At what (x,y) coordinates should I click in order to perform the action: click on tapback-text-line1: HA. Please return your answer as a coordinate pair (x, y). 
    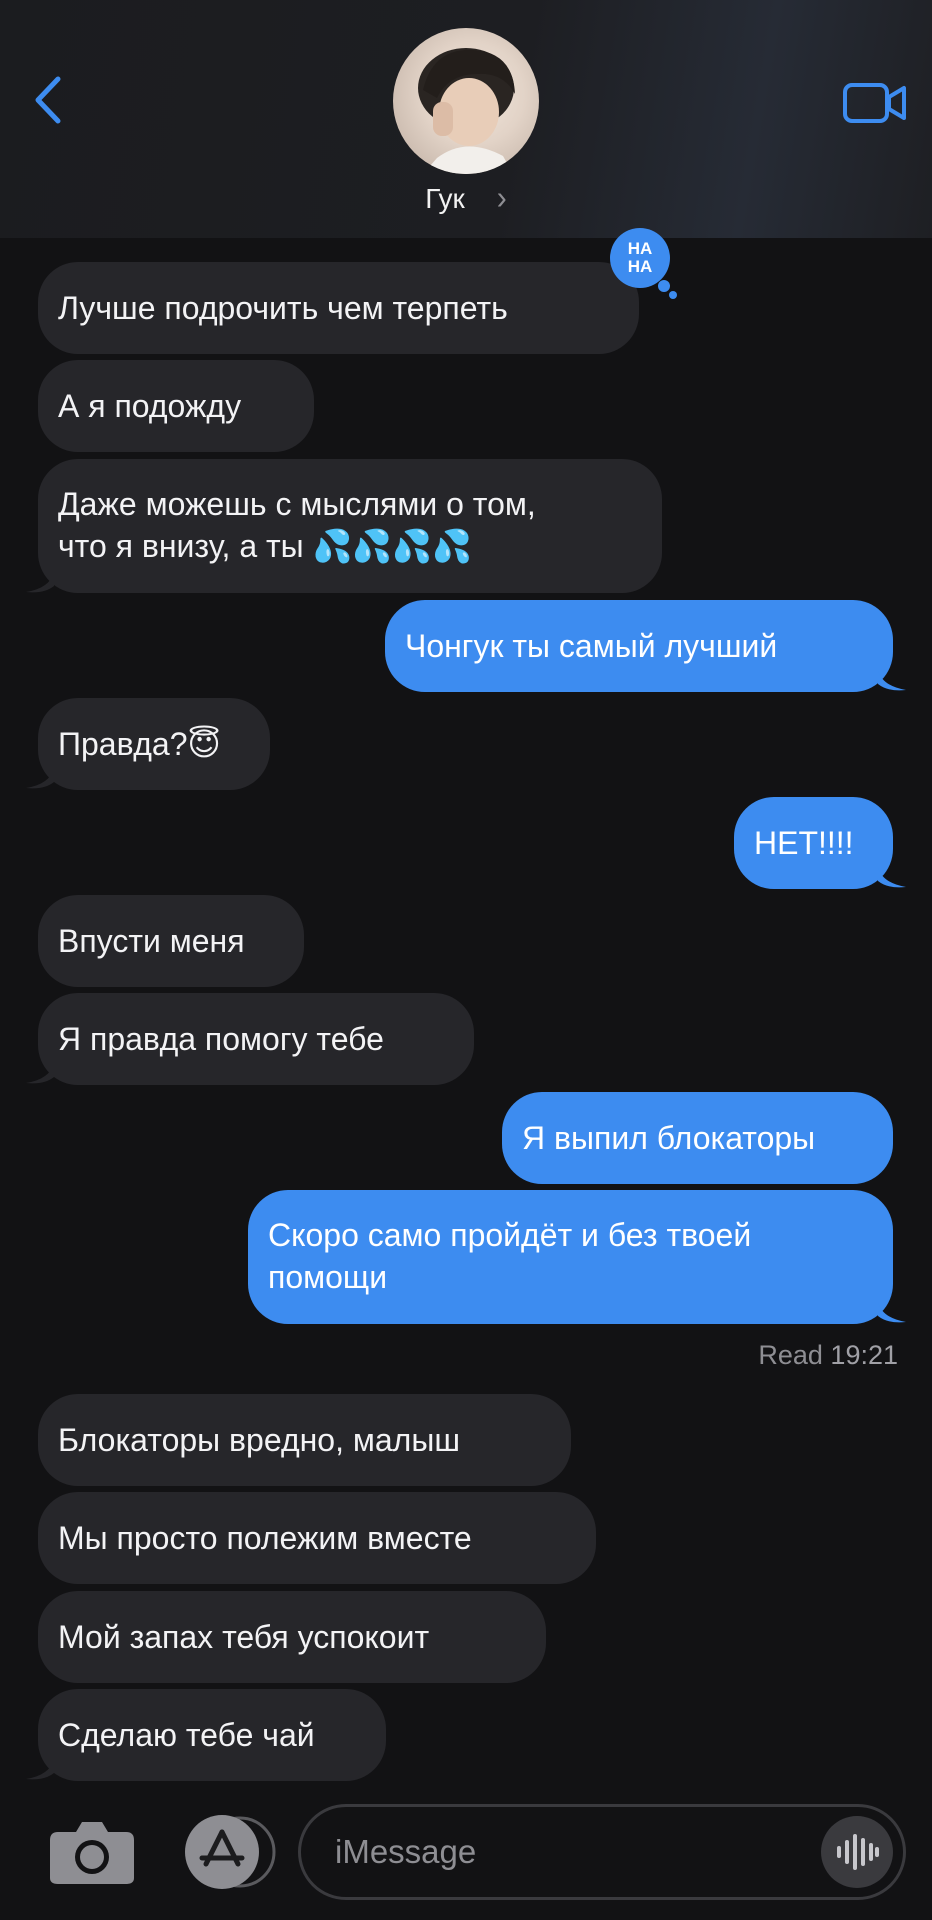
    Looking at the image, I should click on (640, 248).